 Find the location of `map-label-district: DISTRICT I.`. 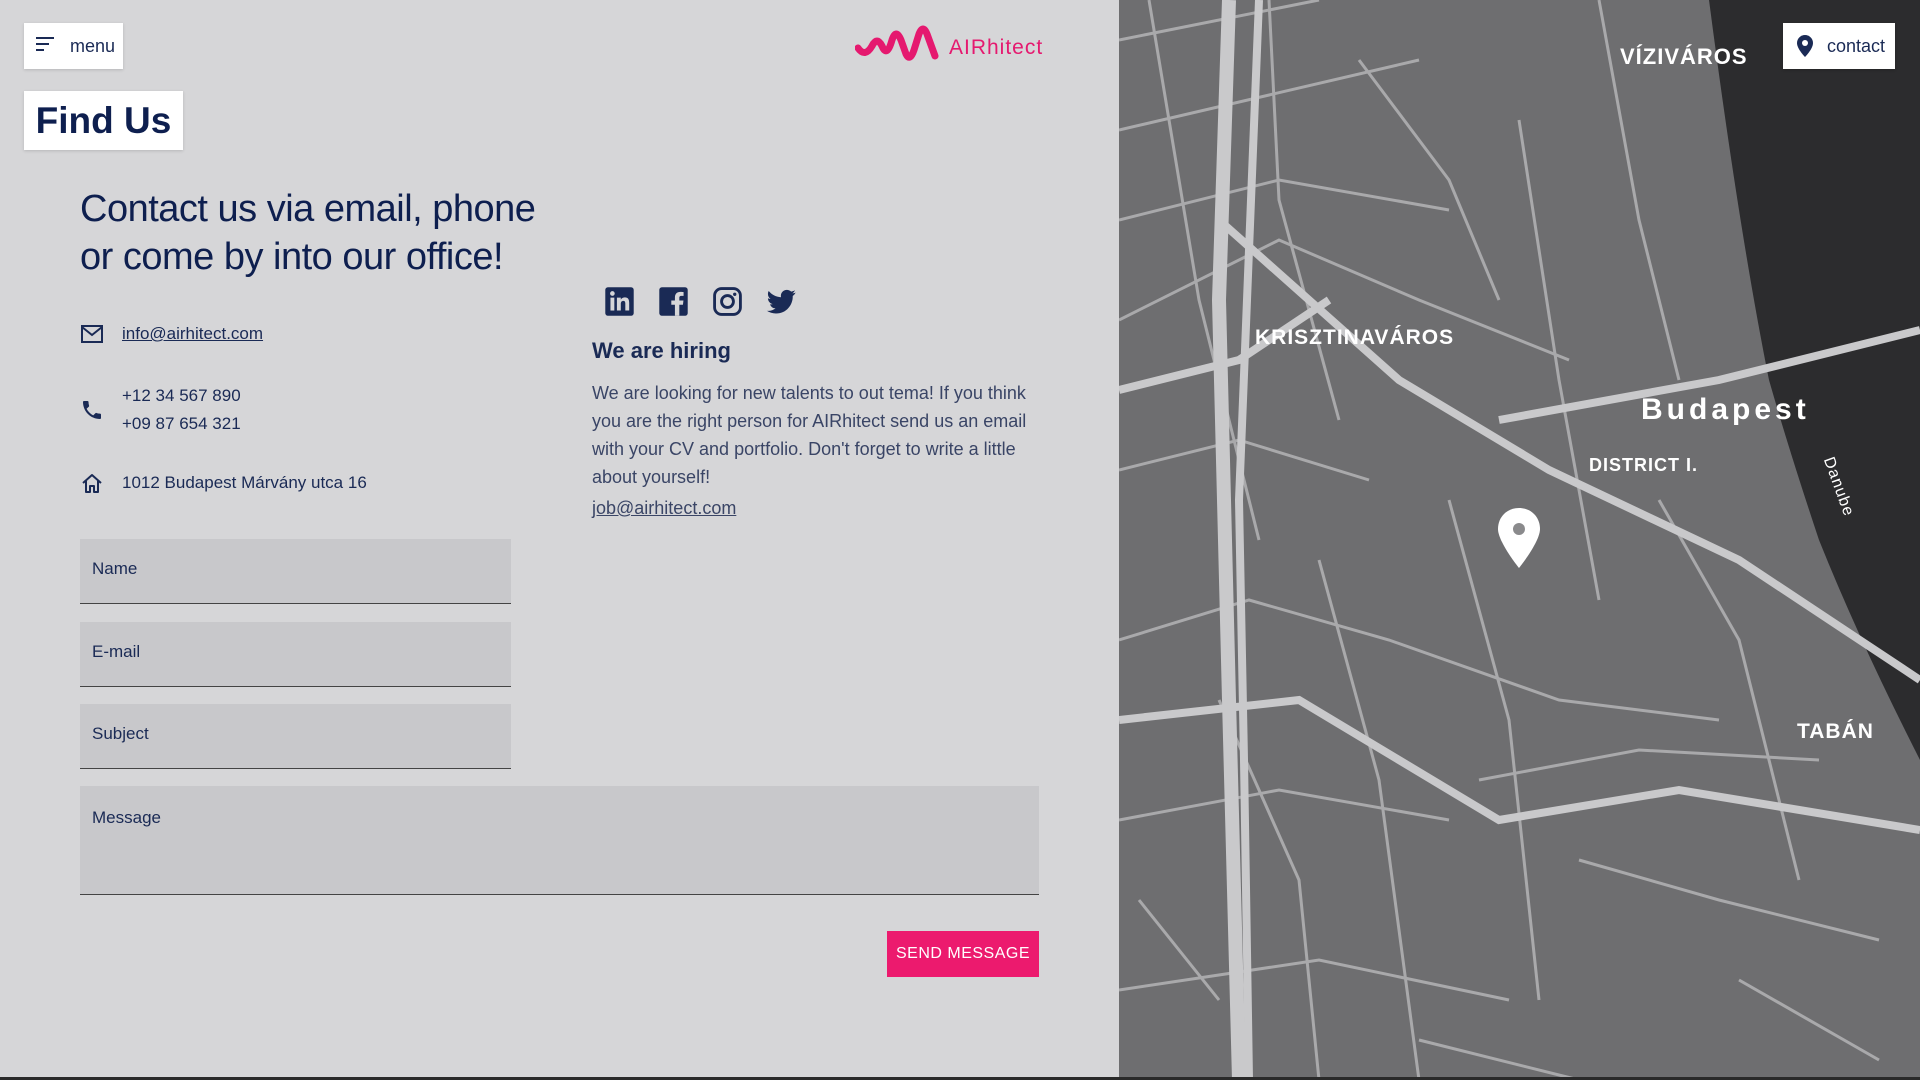

map-label-district: DISTRICT I. is located at coordinates (1643, 465).